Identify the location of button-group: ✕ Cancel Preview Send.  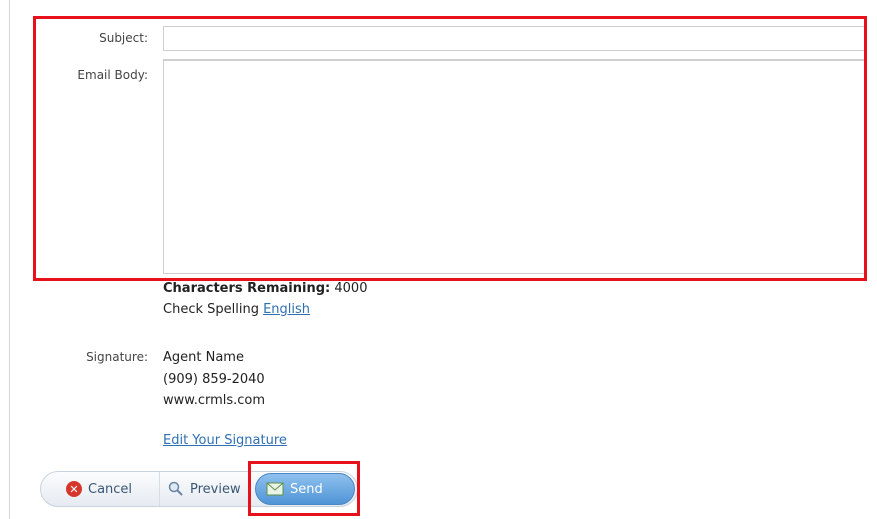
(199, 489).